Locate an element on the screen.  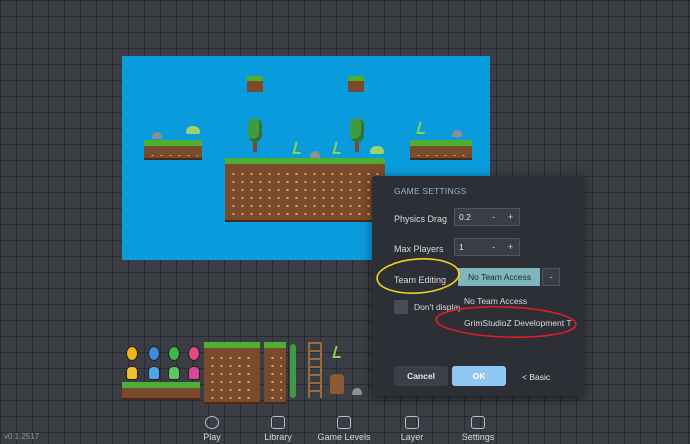
team-editing-label: Team Editing is located at coordinates (420, 280).